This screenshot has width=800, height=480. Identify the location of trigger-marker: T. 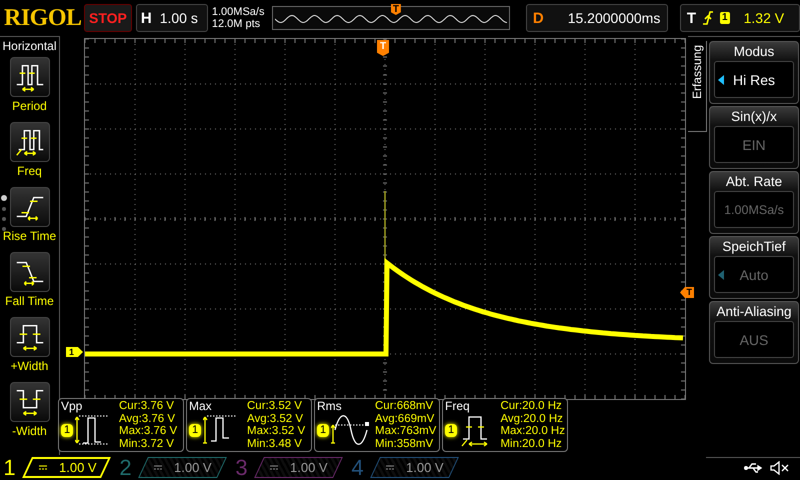
(395, 9).